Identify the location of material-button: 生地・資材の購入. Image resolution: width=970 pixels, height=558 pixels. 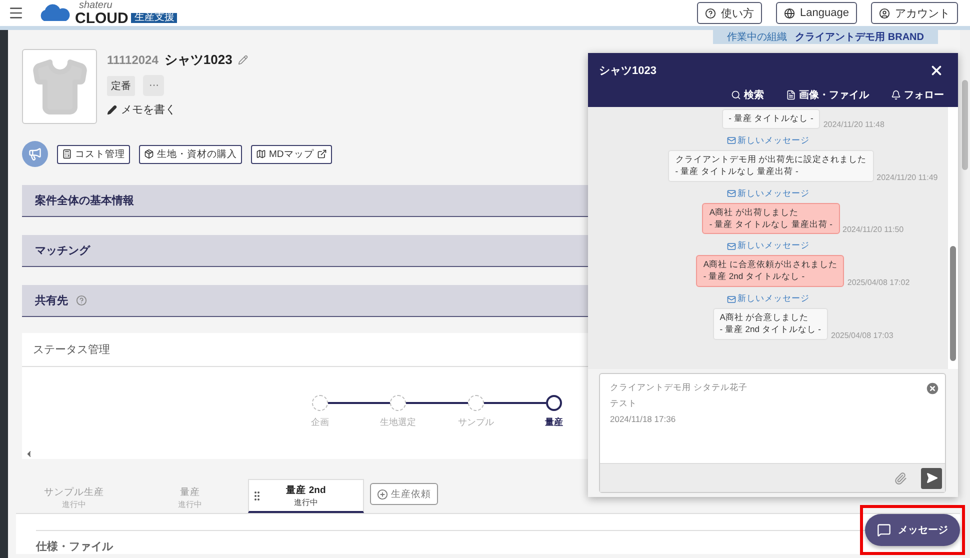
(190, 154).